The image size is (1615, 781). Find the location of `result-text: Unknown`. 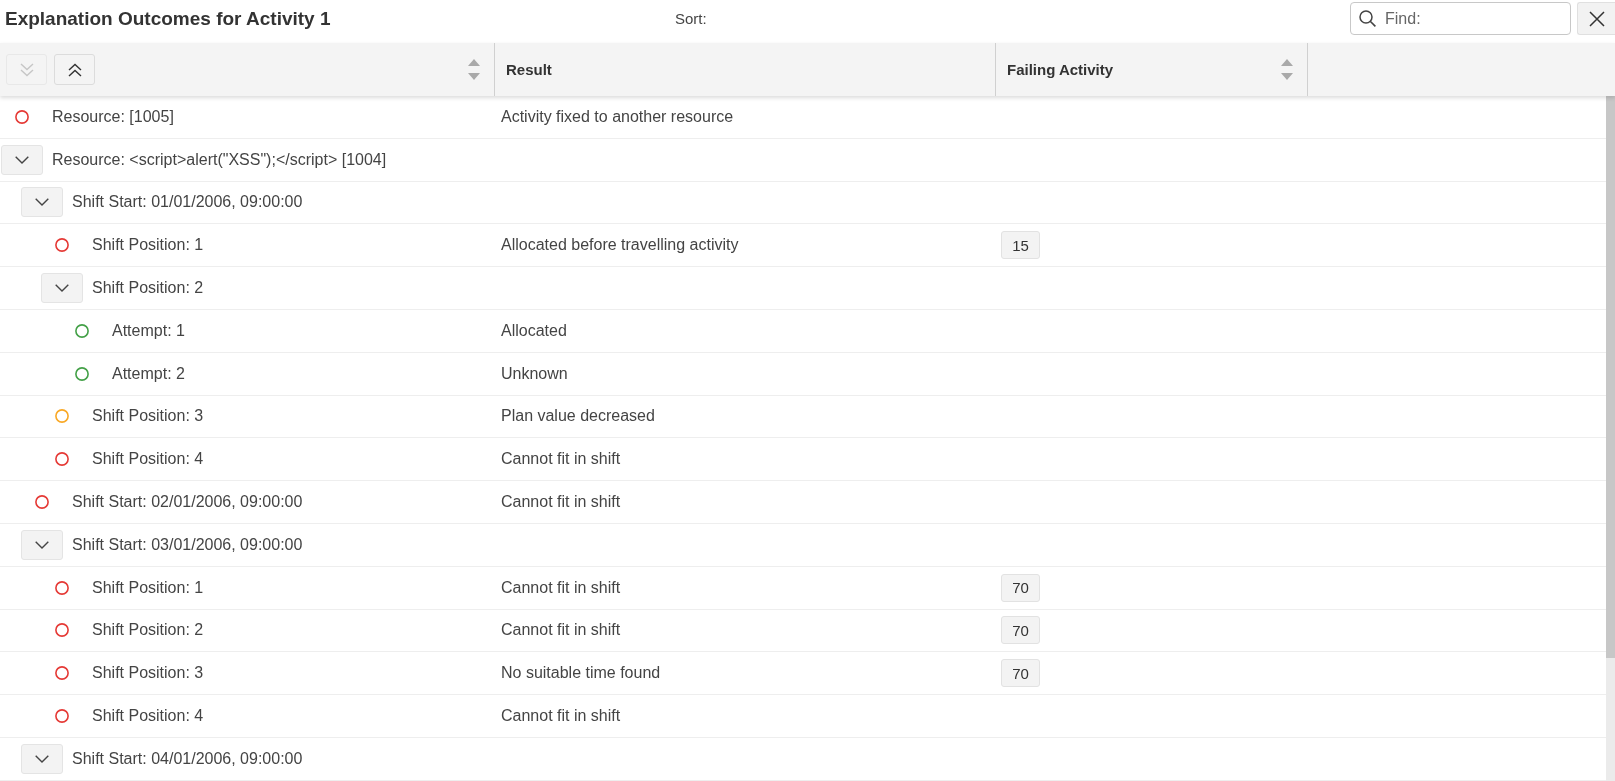

result-text: Unknown is located at coordinates (534, 373).